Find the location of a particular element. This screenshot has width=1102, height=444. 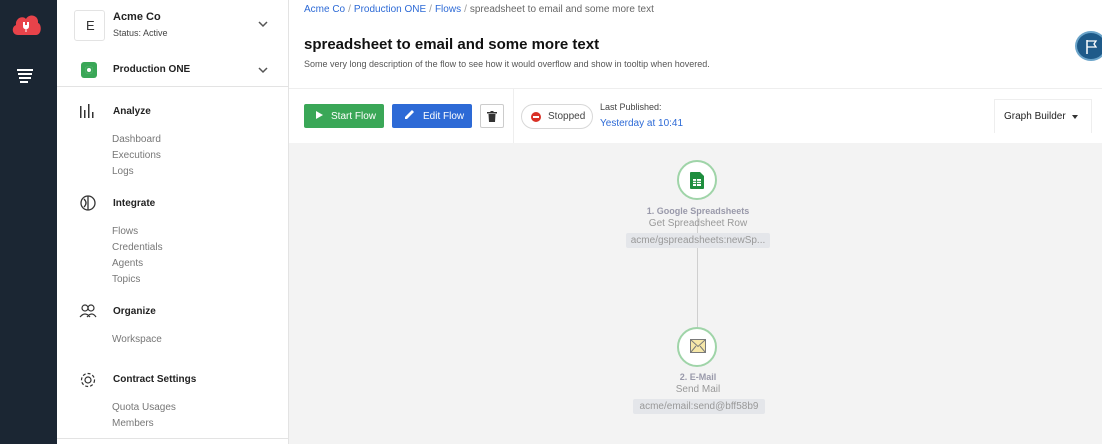

start-flow-button: Start Flow is located at coordinates (344, 116).